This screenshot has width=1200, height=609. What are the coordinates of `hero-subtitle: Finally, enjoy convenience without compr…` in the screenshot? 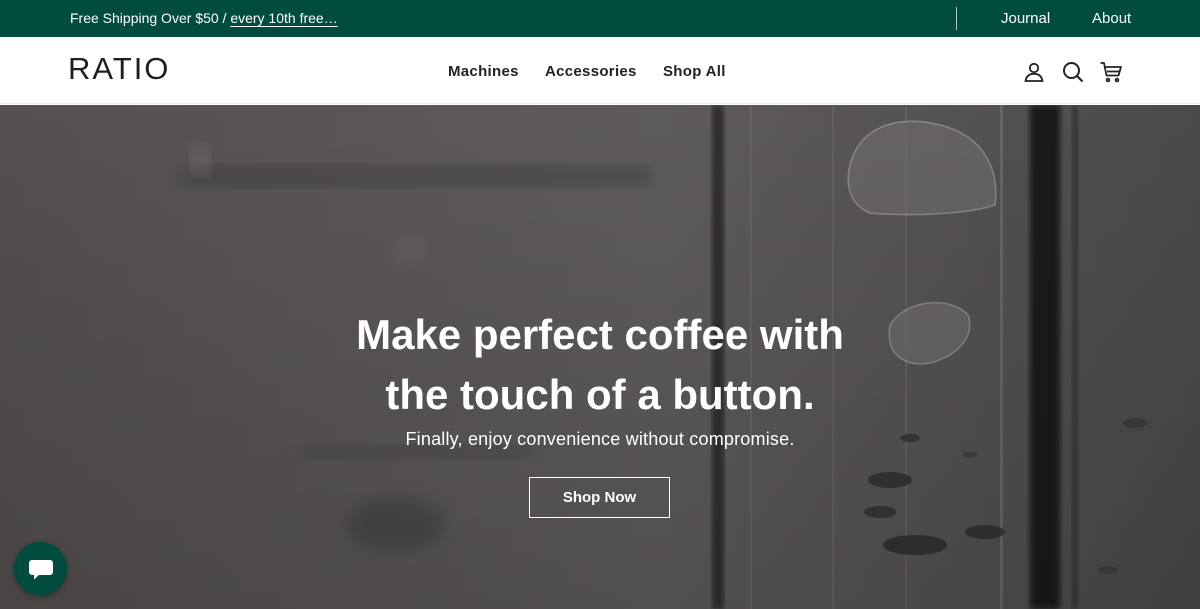 It's located at (600, 439).